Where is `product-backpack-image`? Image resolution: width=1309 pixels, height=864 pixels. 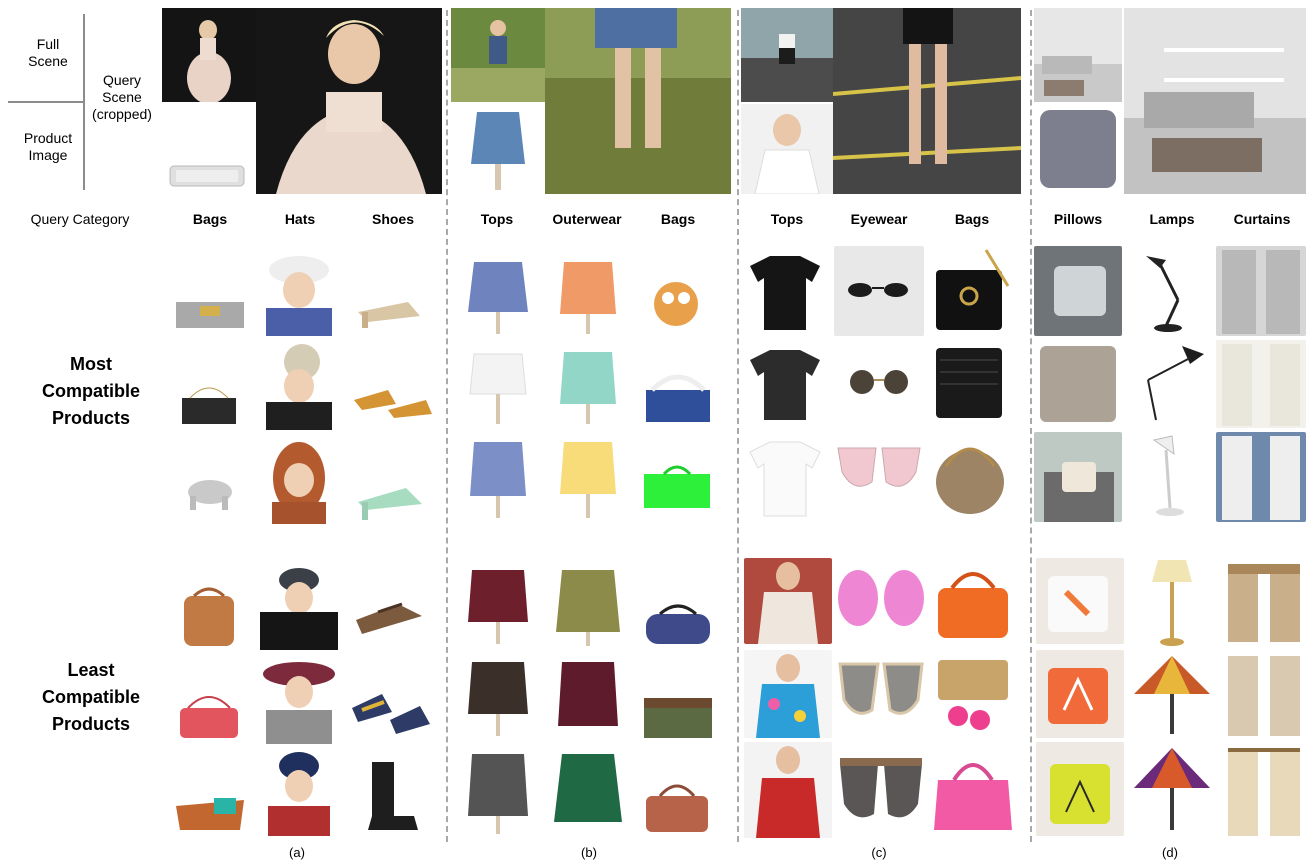 product-backpack-image is located at coordinates (210, 616).